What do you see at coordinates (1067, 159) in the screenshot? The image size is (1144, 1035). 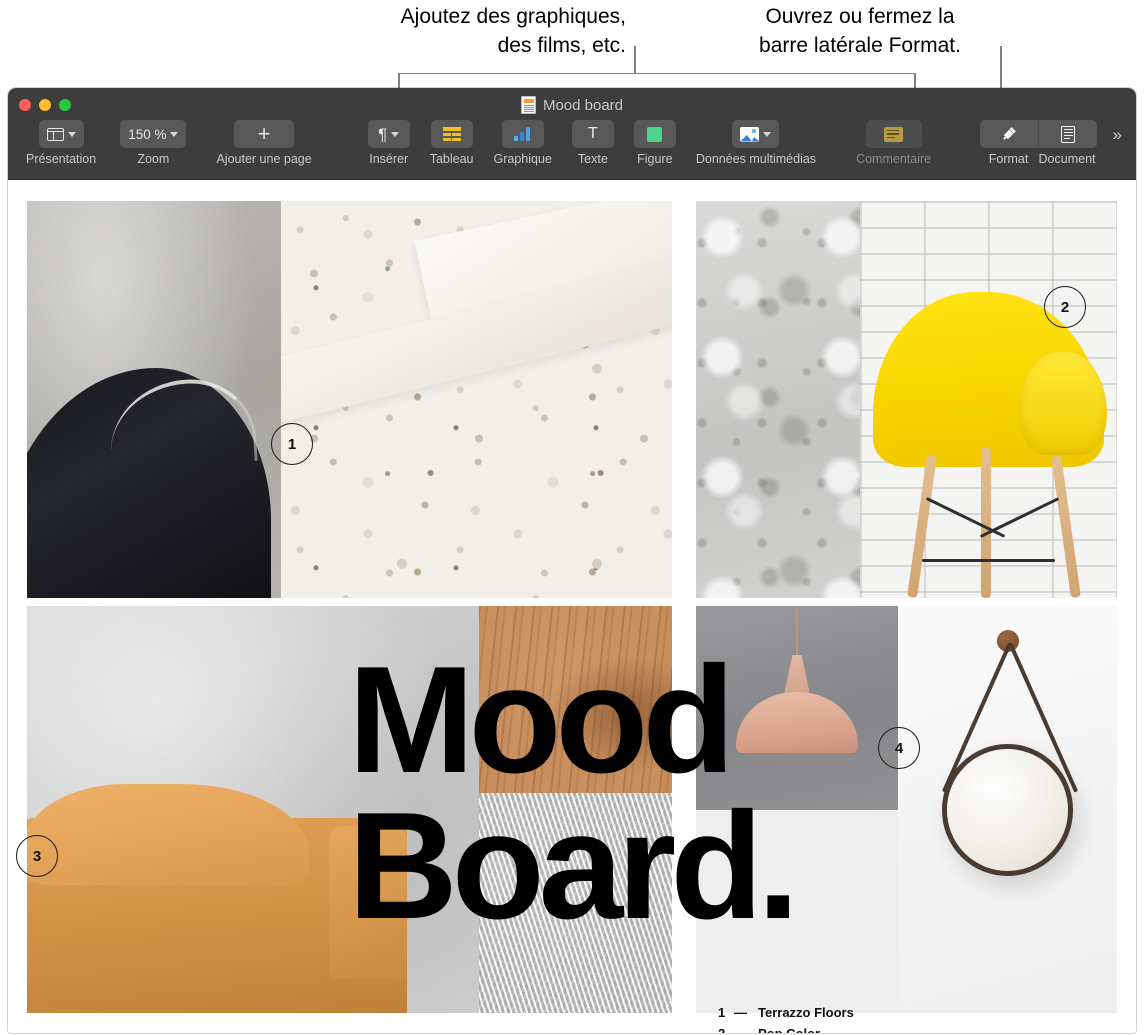 I see `document-label: Document` at bounding box center [1067, 159].